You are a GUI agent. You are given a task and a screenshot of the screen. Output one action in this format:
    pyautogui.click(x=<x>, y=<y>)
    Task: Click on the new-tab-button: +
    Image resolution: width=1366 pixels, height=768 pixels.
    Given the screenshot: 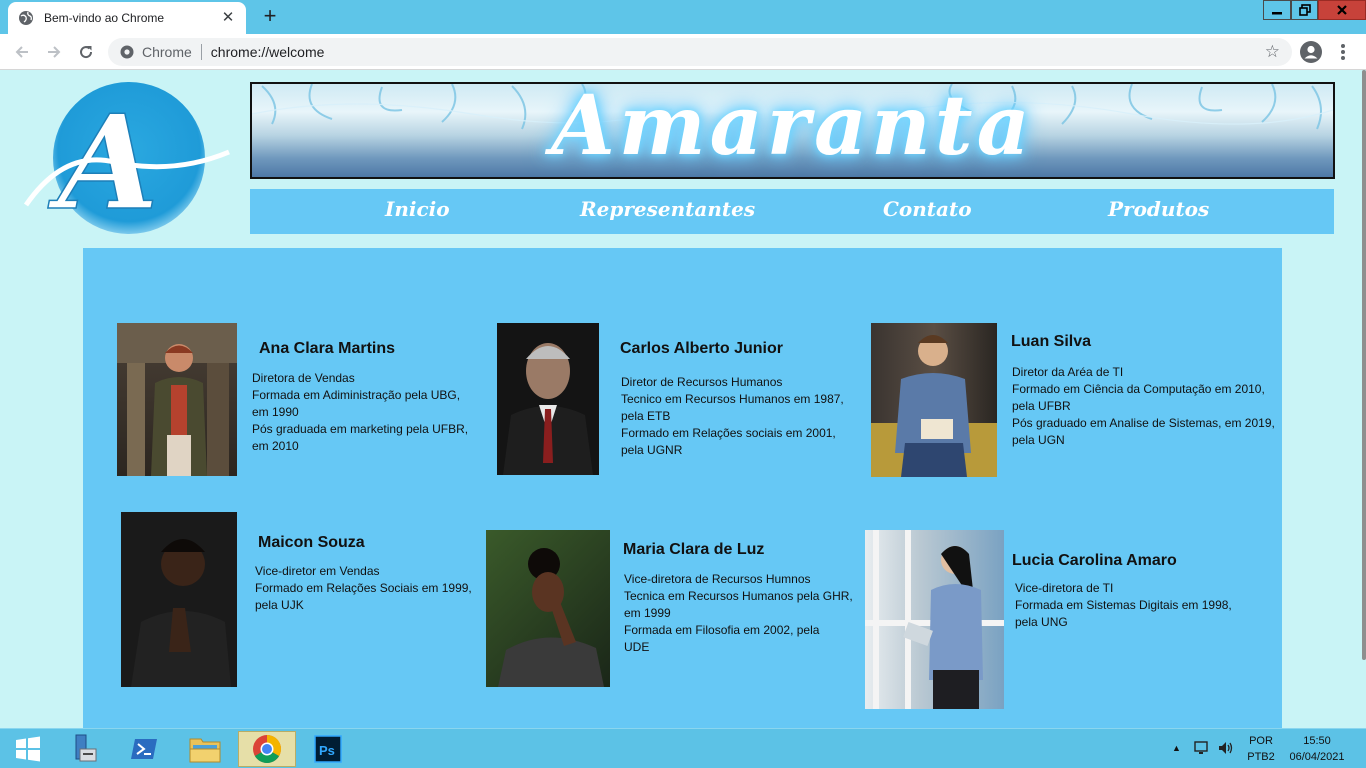 What is the action you would take?
    pyautogui.click(x=270, y=16)
    